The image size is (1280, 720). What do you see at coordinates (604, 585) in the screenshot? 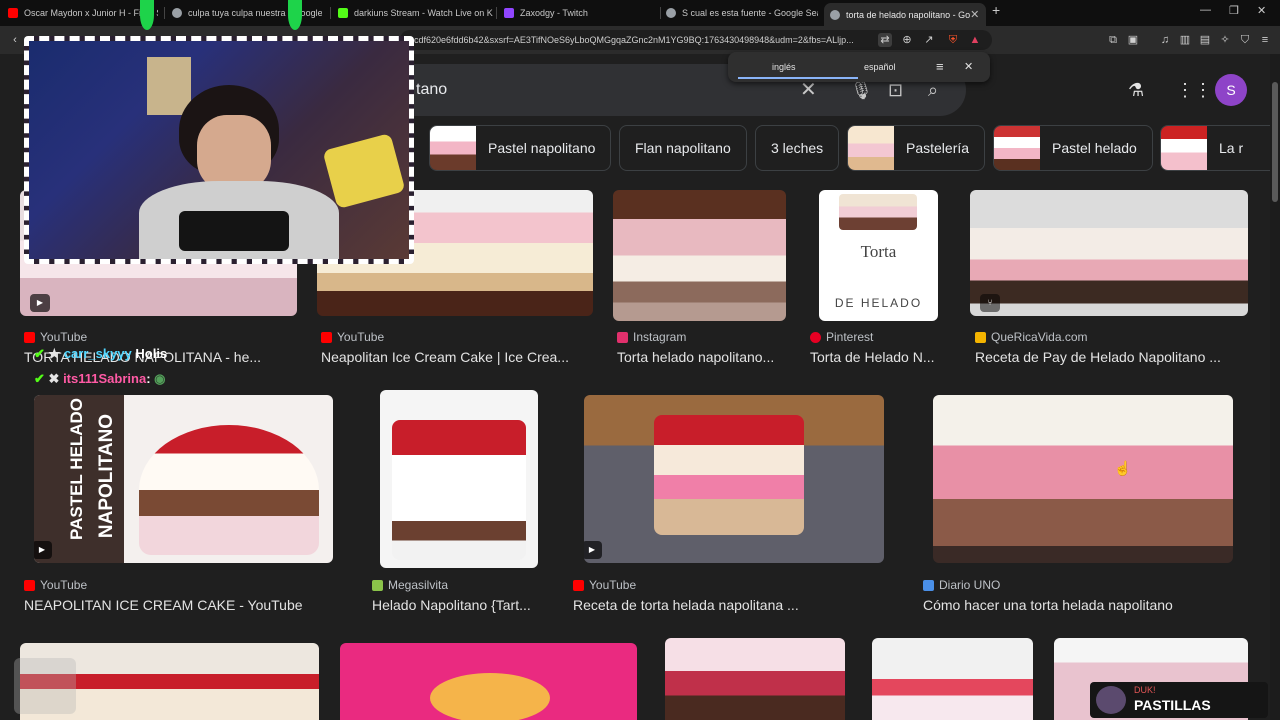
I see `result-source-8: YouTube` at bounding box center [604, 585].